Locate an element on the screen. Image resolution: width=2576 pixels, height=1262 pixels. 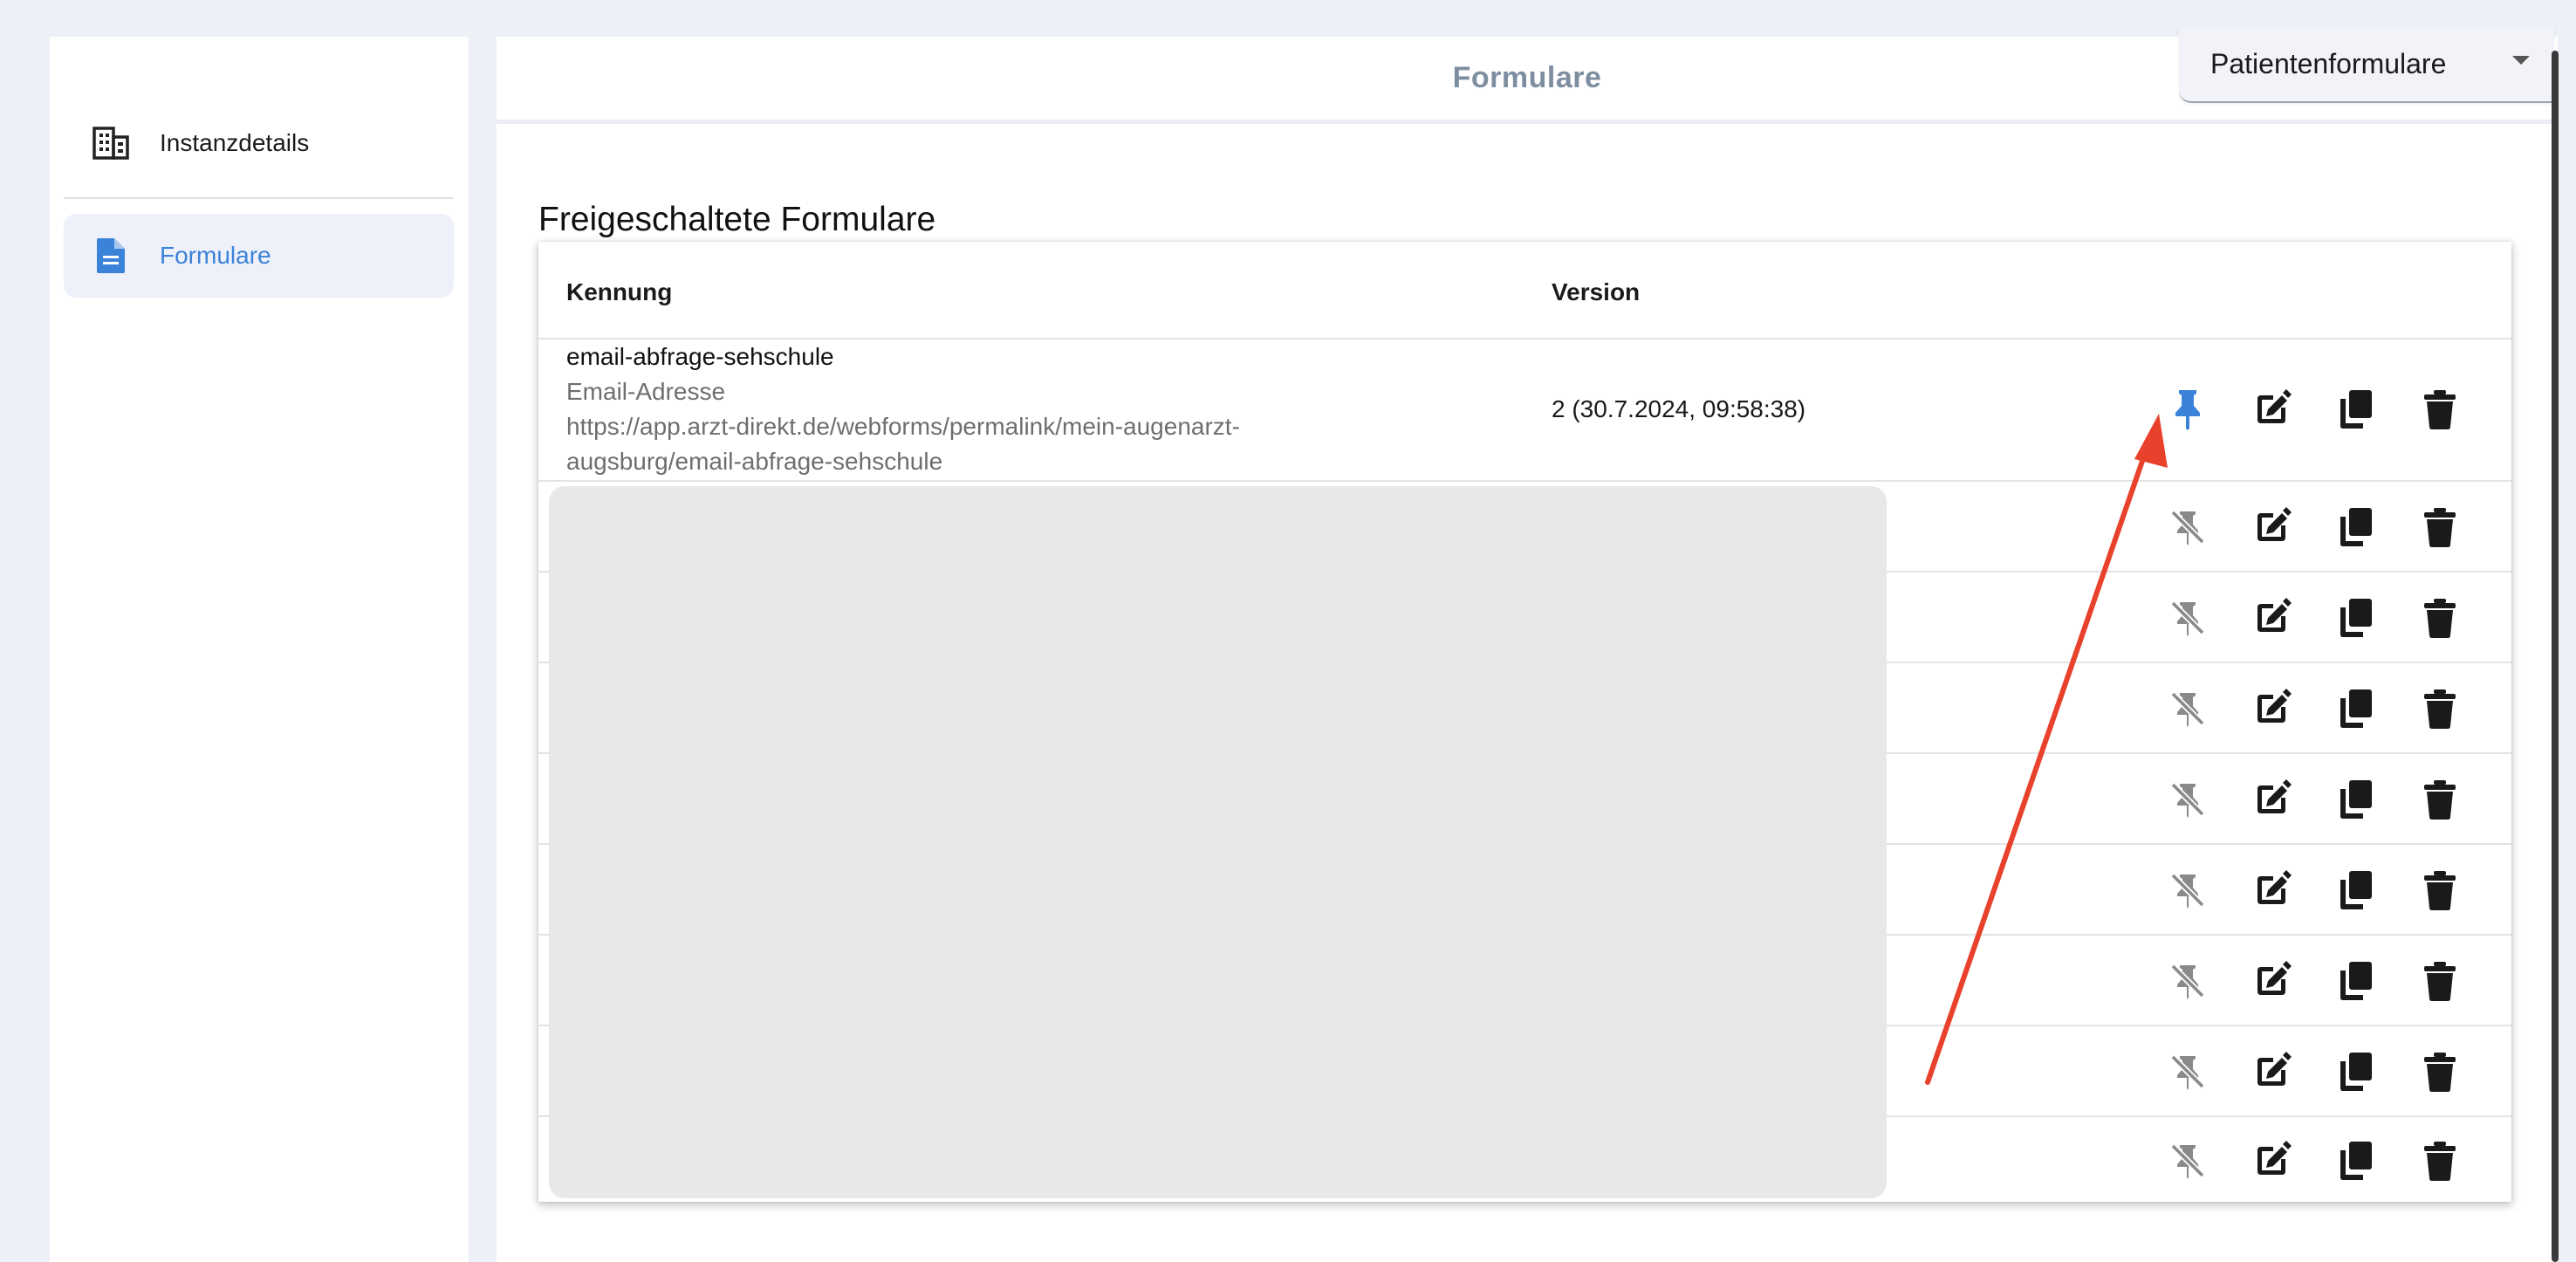
sidebar-item-instanzdetails: Instanzdetails is located at coordinates (259, 143).